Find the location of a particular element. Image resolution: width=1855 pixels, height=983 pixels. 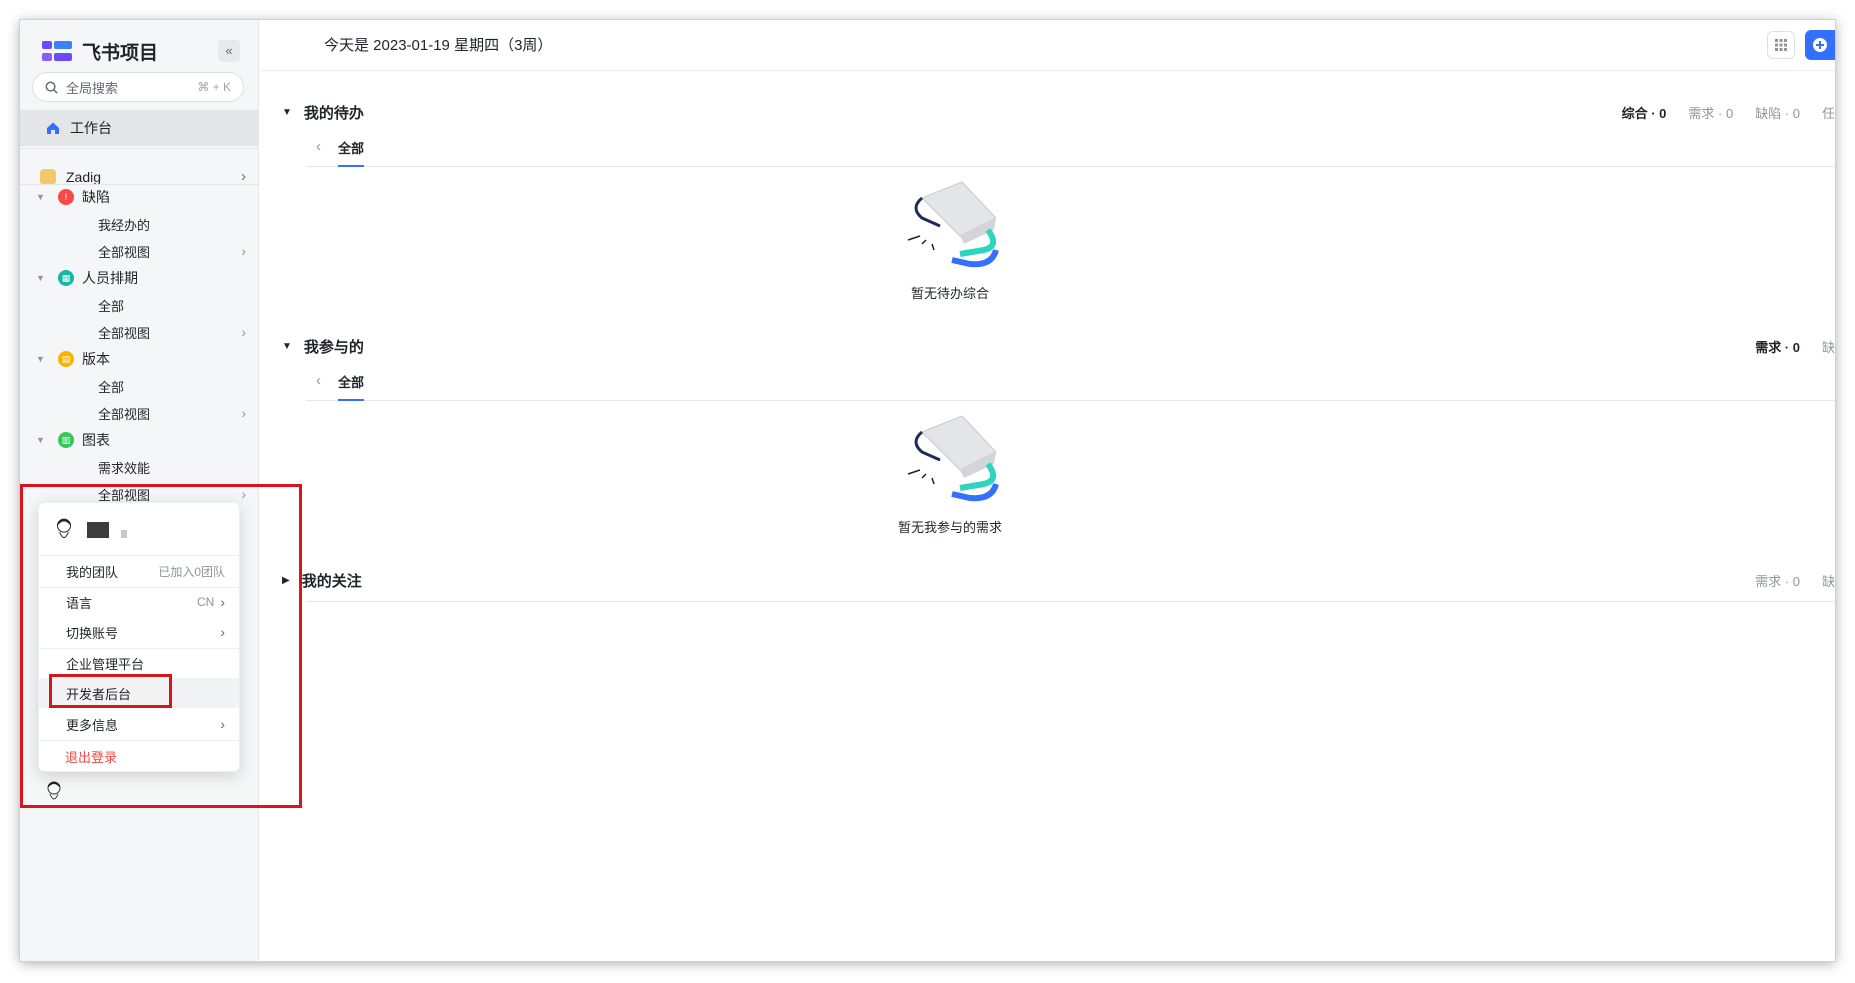

section-participated-header: ▼ 我参与的 is located at coordinates (323, 346).